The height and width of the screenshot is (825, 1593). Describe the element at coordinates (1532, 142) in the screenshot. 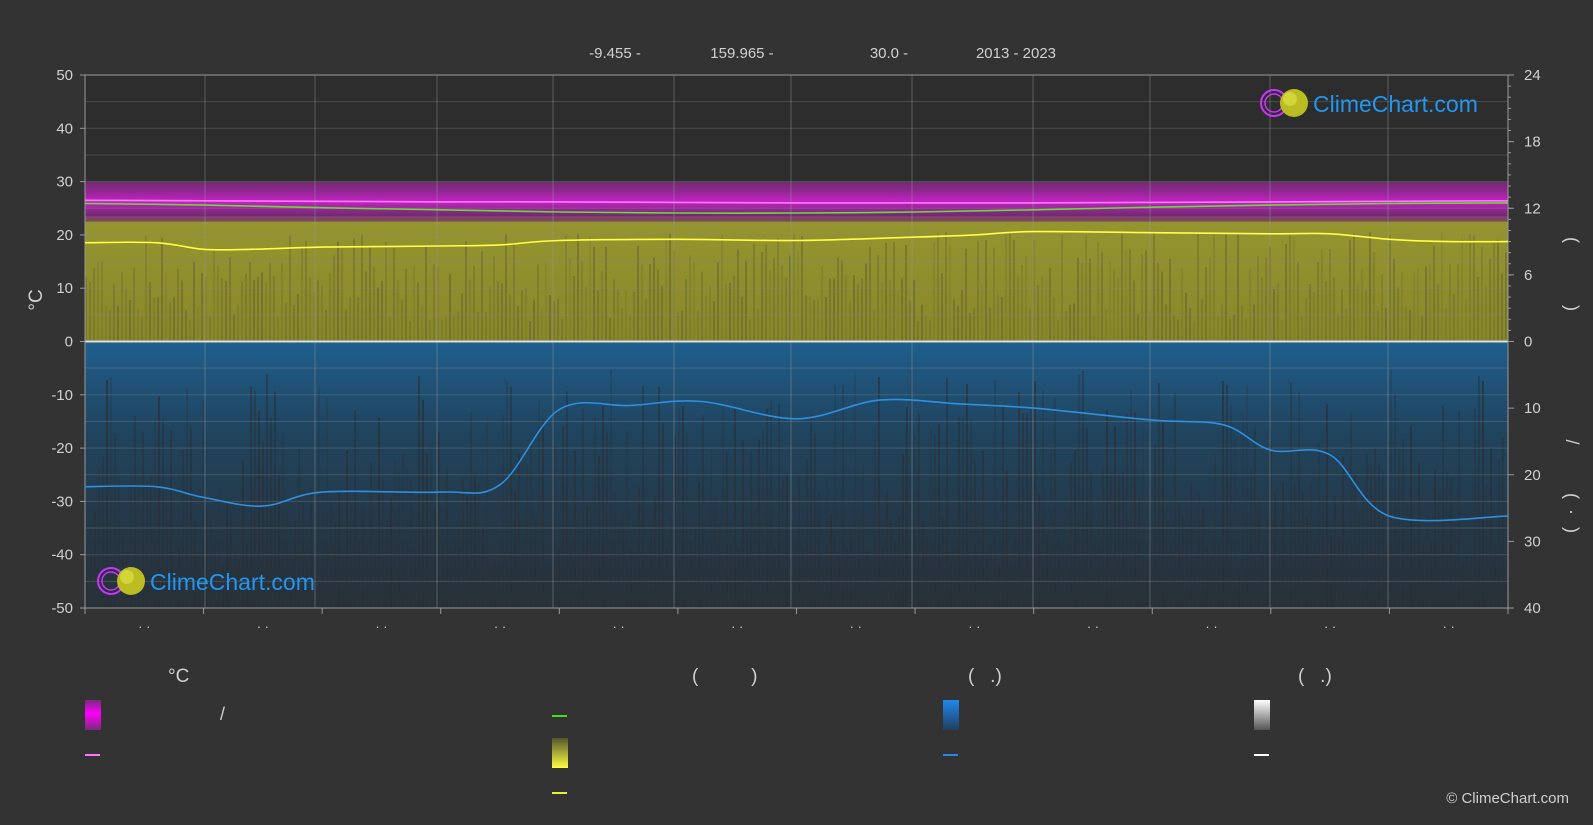

I see `tick-label-right: 18` at that location.